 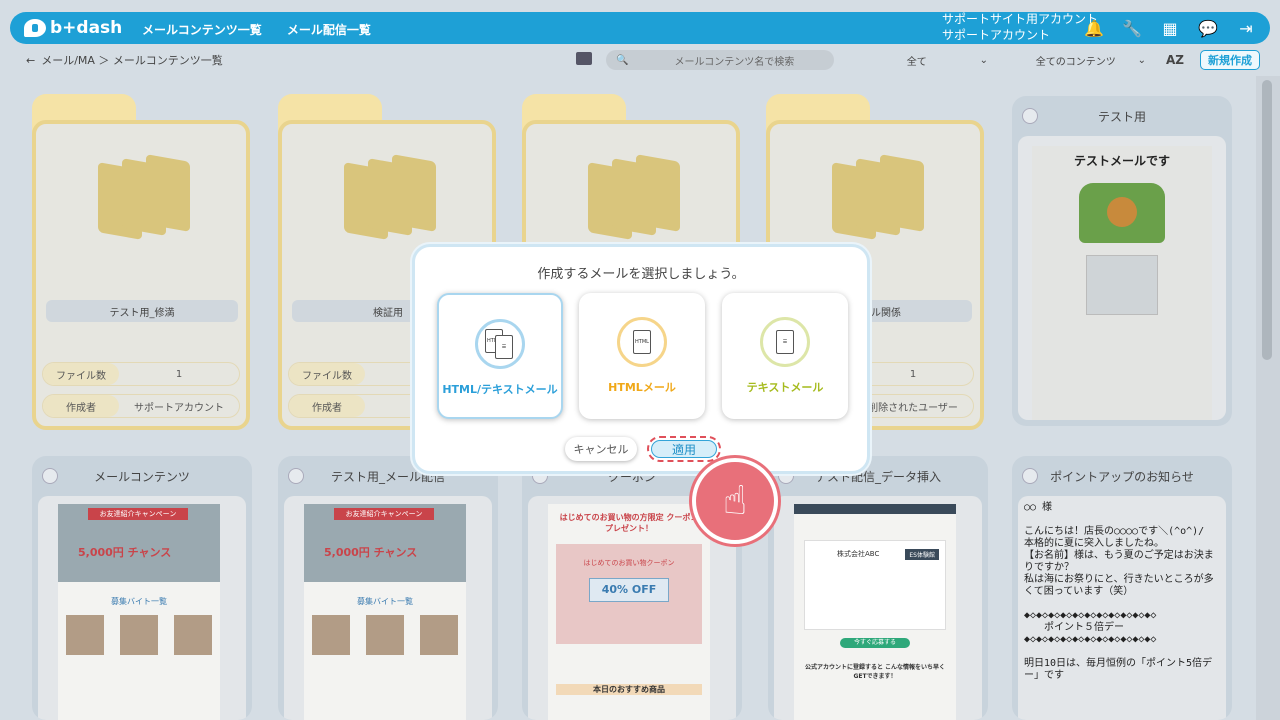 What do you see at coordinates (643, 449) in the screenshot?
I see `dialog-buttons: キャンセル 適用` at bounding box center [643, 449].